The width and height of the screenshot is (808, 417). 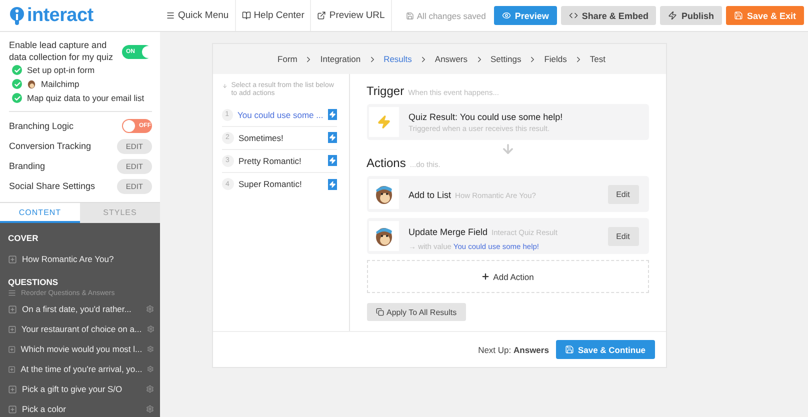 I want to click on nav-link: Help Center, so click(x=274, y=15).